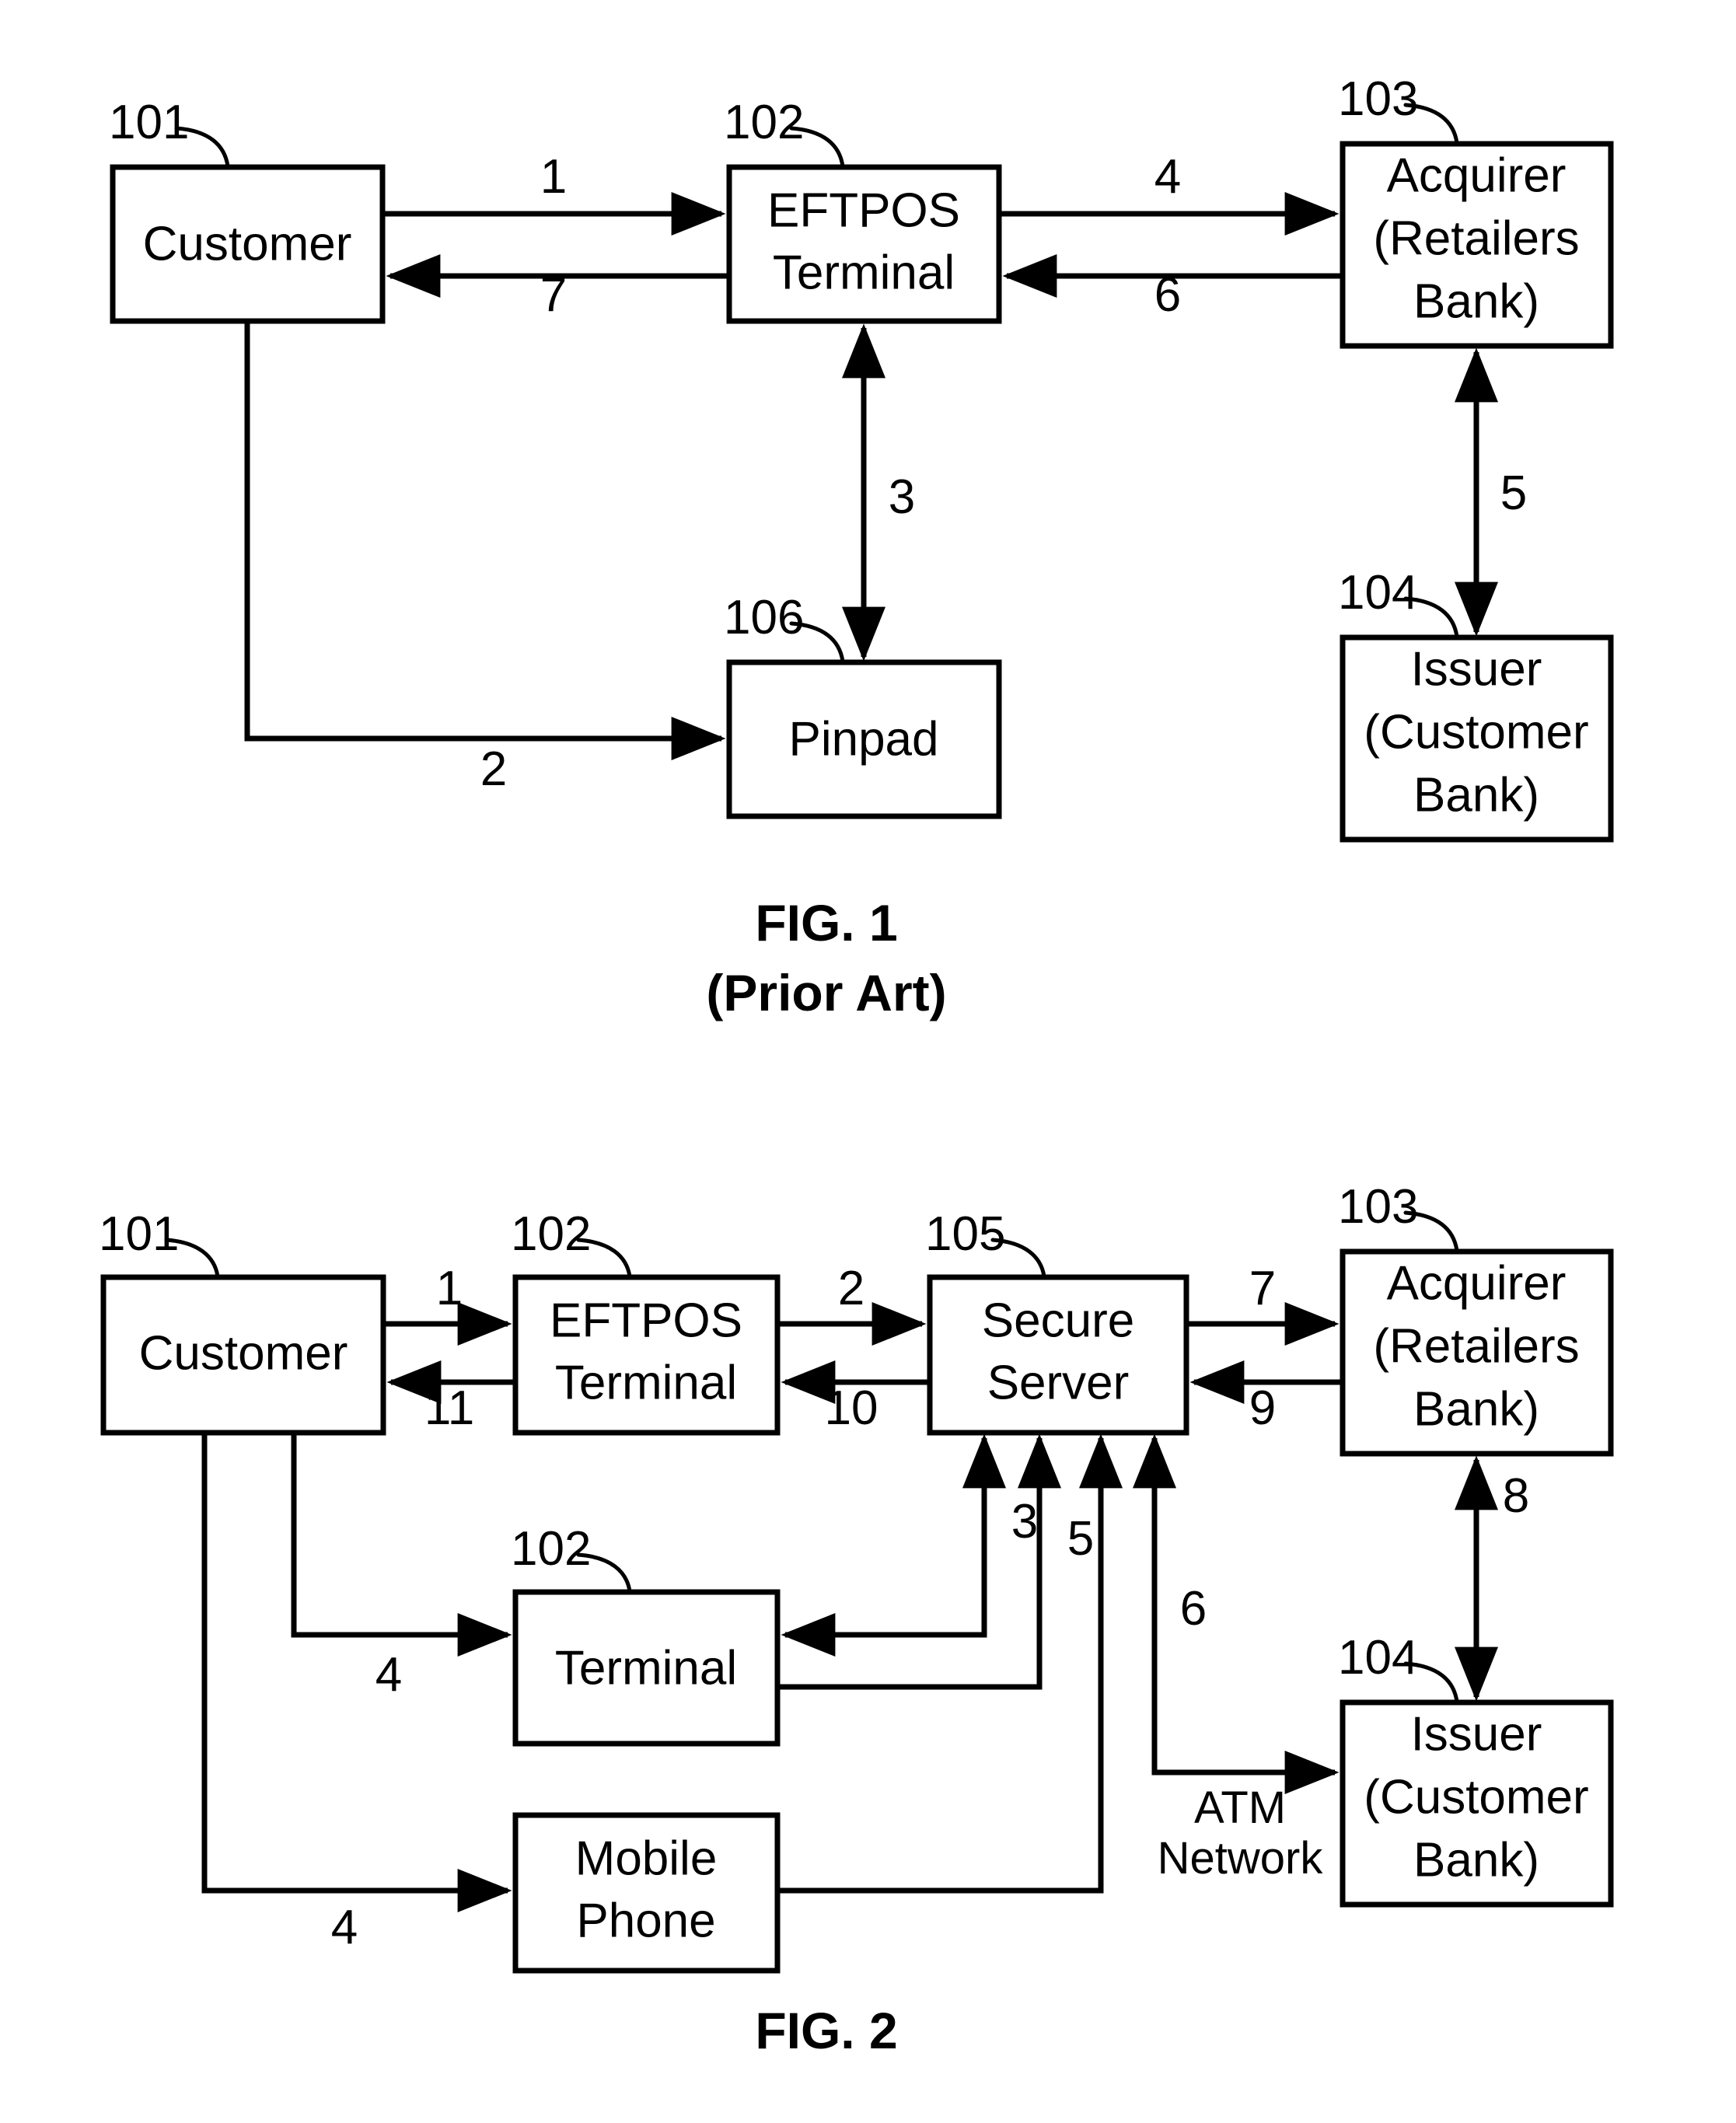 The width and height of the screenshot is (1736, 2123). I want to click on fig2-eftpos-label-line2: Terminal, so click(646, 1382).